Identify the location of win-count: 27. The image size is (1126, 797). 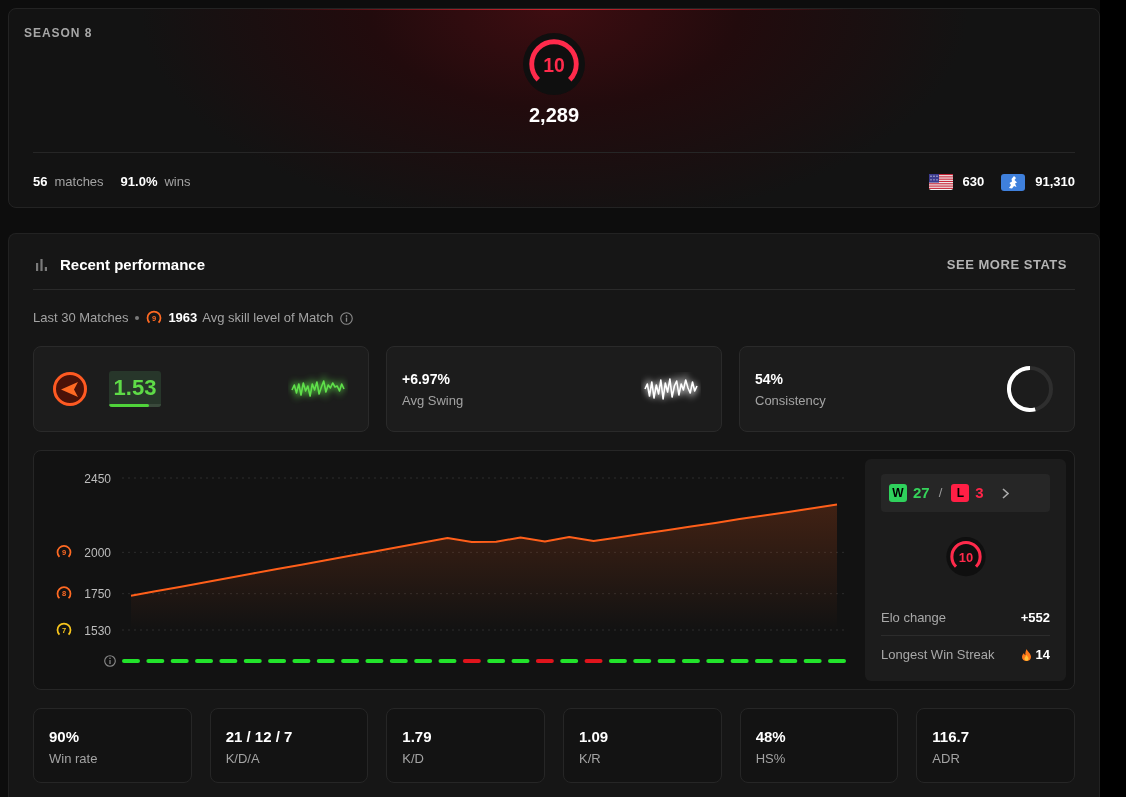
(921, 492).